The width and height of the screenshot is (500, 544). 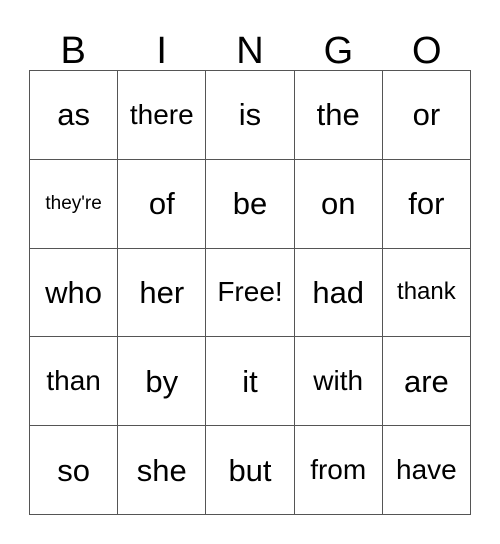 What do you see at coordinates (250, 51) in the screenshot?
I see `header-letter-text: N` at bounding box center [250, 51].